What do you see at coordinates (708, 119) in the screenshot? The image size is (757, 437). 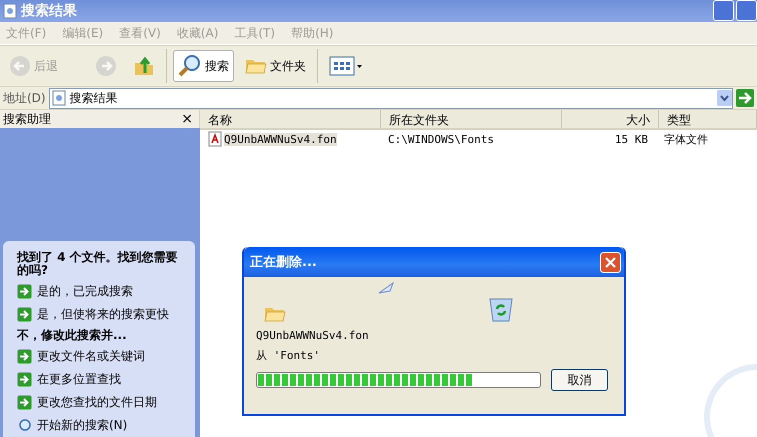 I see `column-header: 类型` at bounding box center [708, 119].